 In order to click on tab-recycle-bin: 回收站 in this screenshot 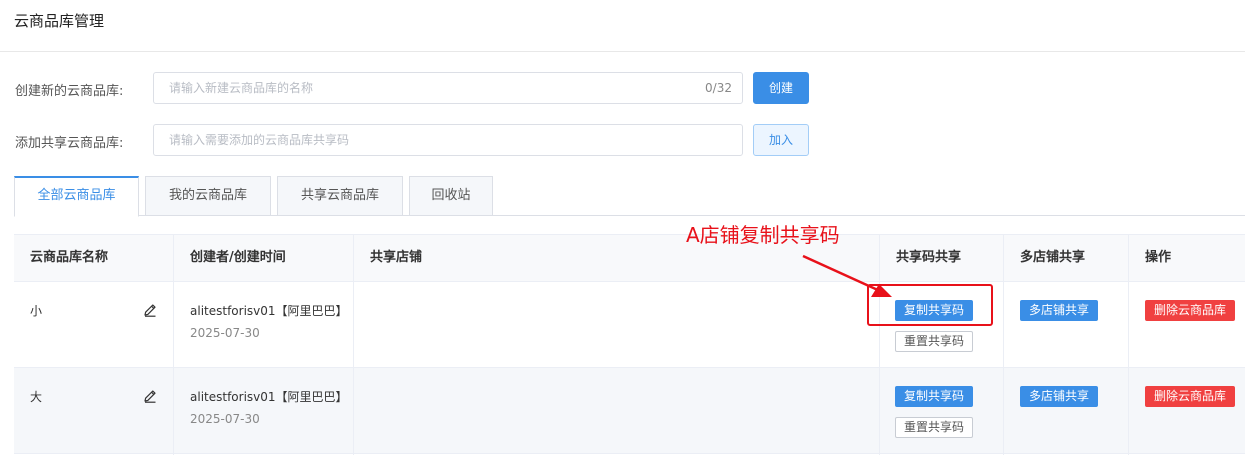, I will do `click(451, 196)`.